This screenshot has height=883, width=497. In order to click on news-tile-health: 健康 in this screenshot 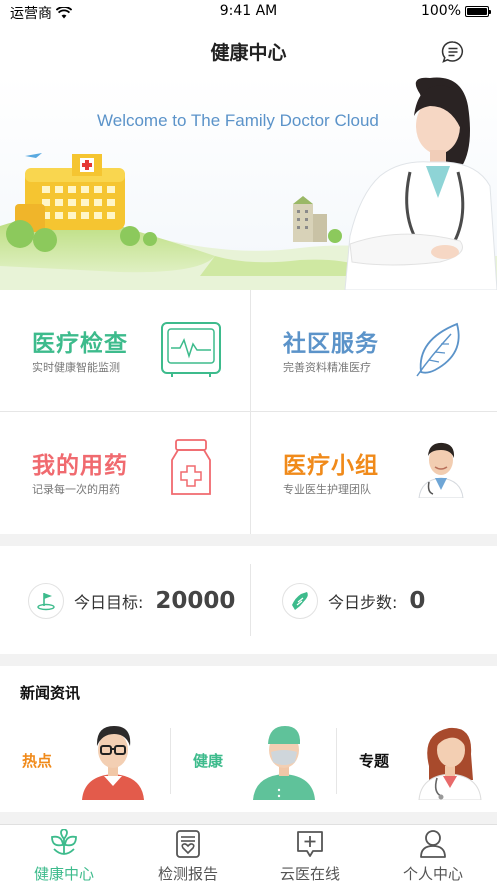, I will do `click(253, 760)`.